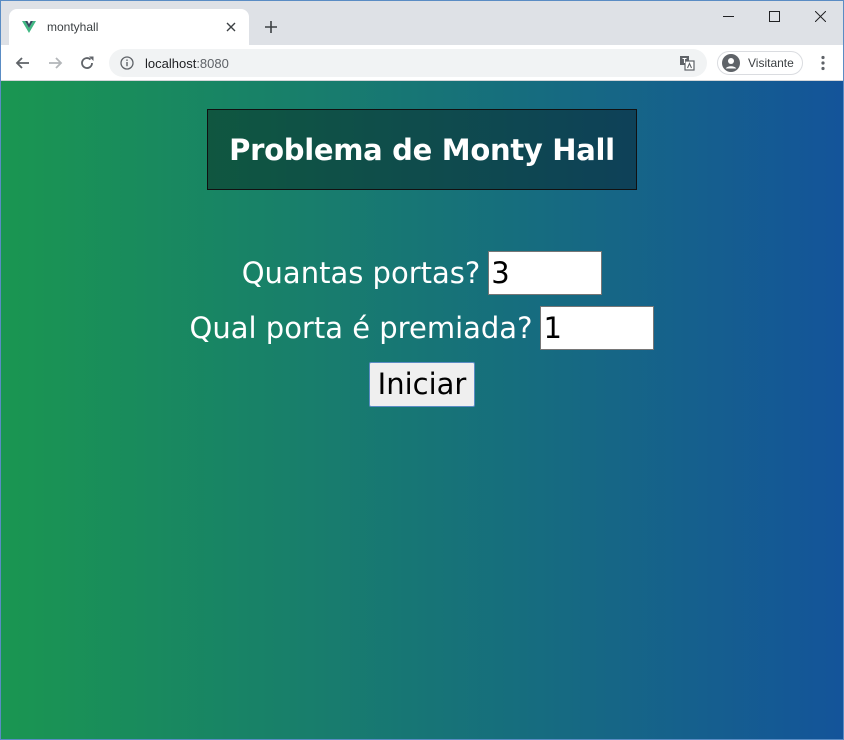  I want to click on browser-toolbar: localhost:8080 Visitante, so click(422, 63).